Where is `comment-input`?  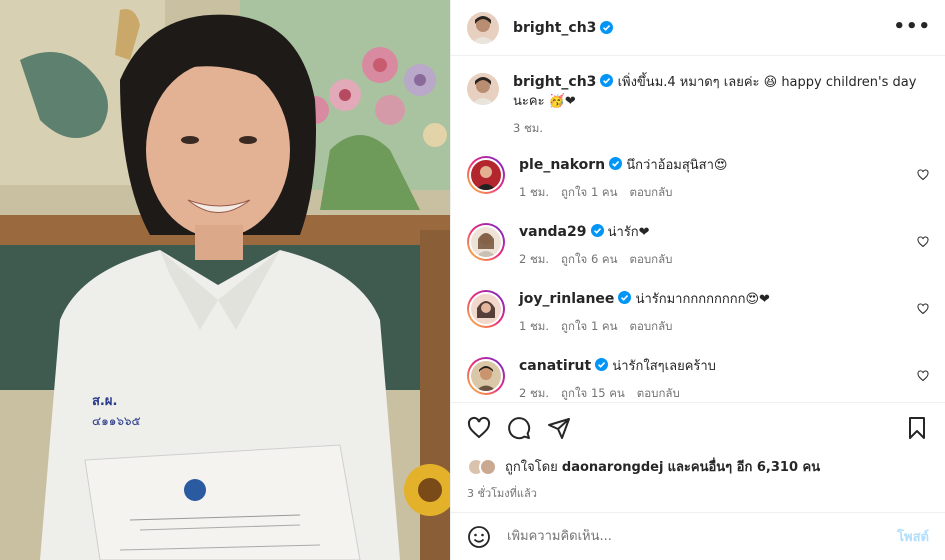
comment-input is located at coordinates (702, 536).